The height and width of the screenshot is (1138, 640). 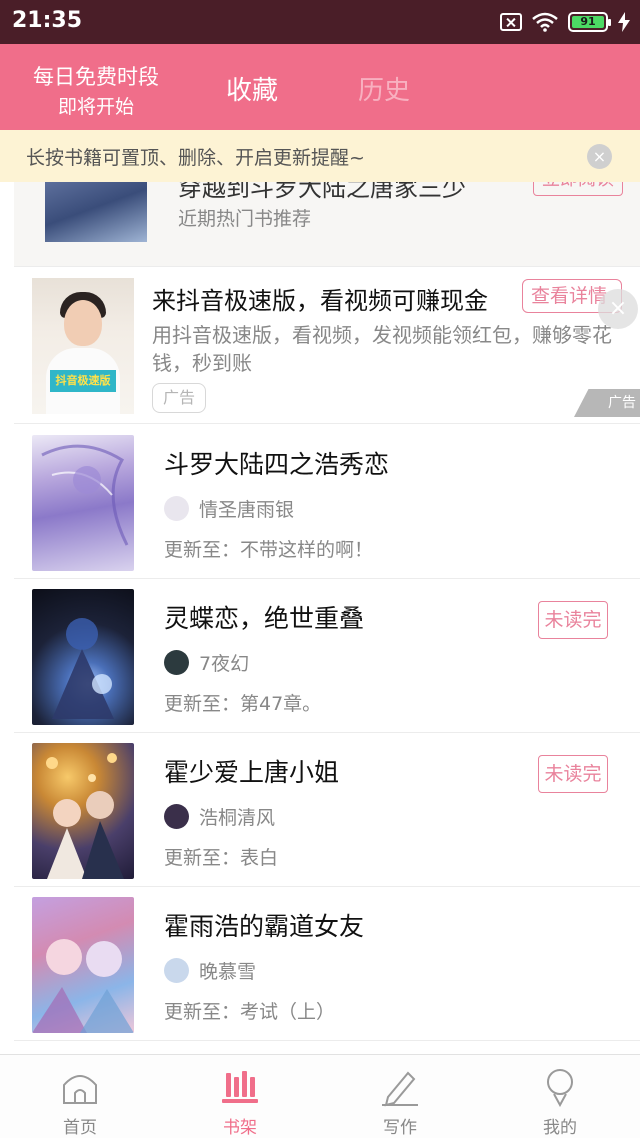 What do you see at coordinates (277, 464) in the screenshot?
I see `book-title: 斗罗大陆四之浩秀恋` at bounding box center [277, 464].